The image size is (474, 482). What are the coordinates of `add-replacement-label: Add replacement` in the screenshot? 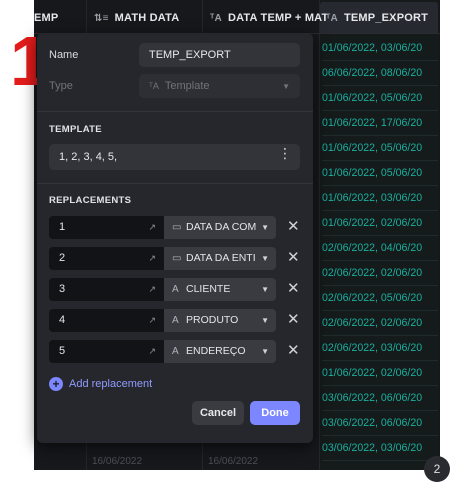 It's located at (111, 384).